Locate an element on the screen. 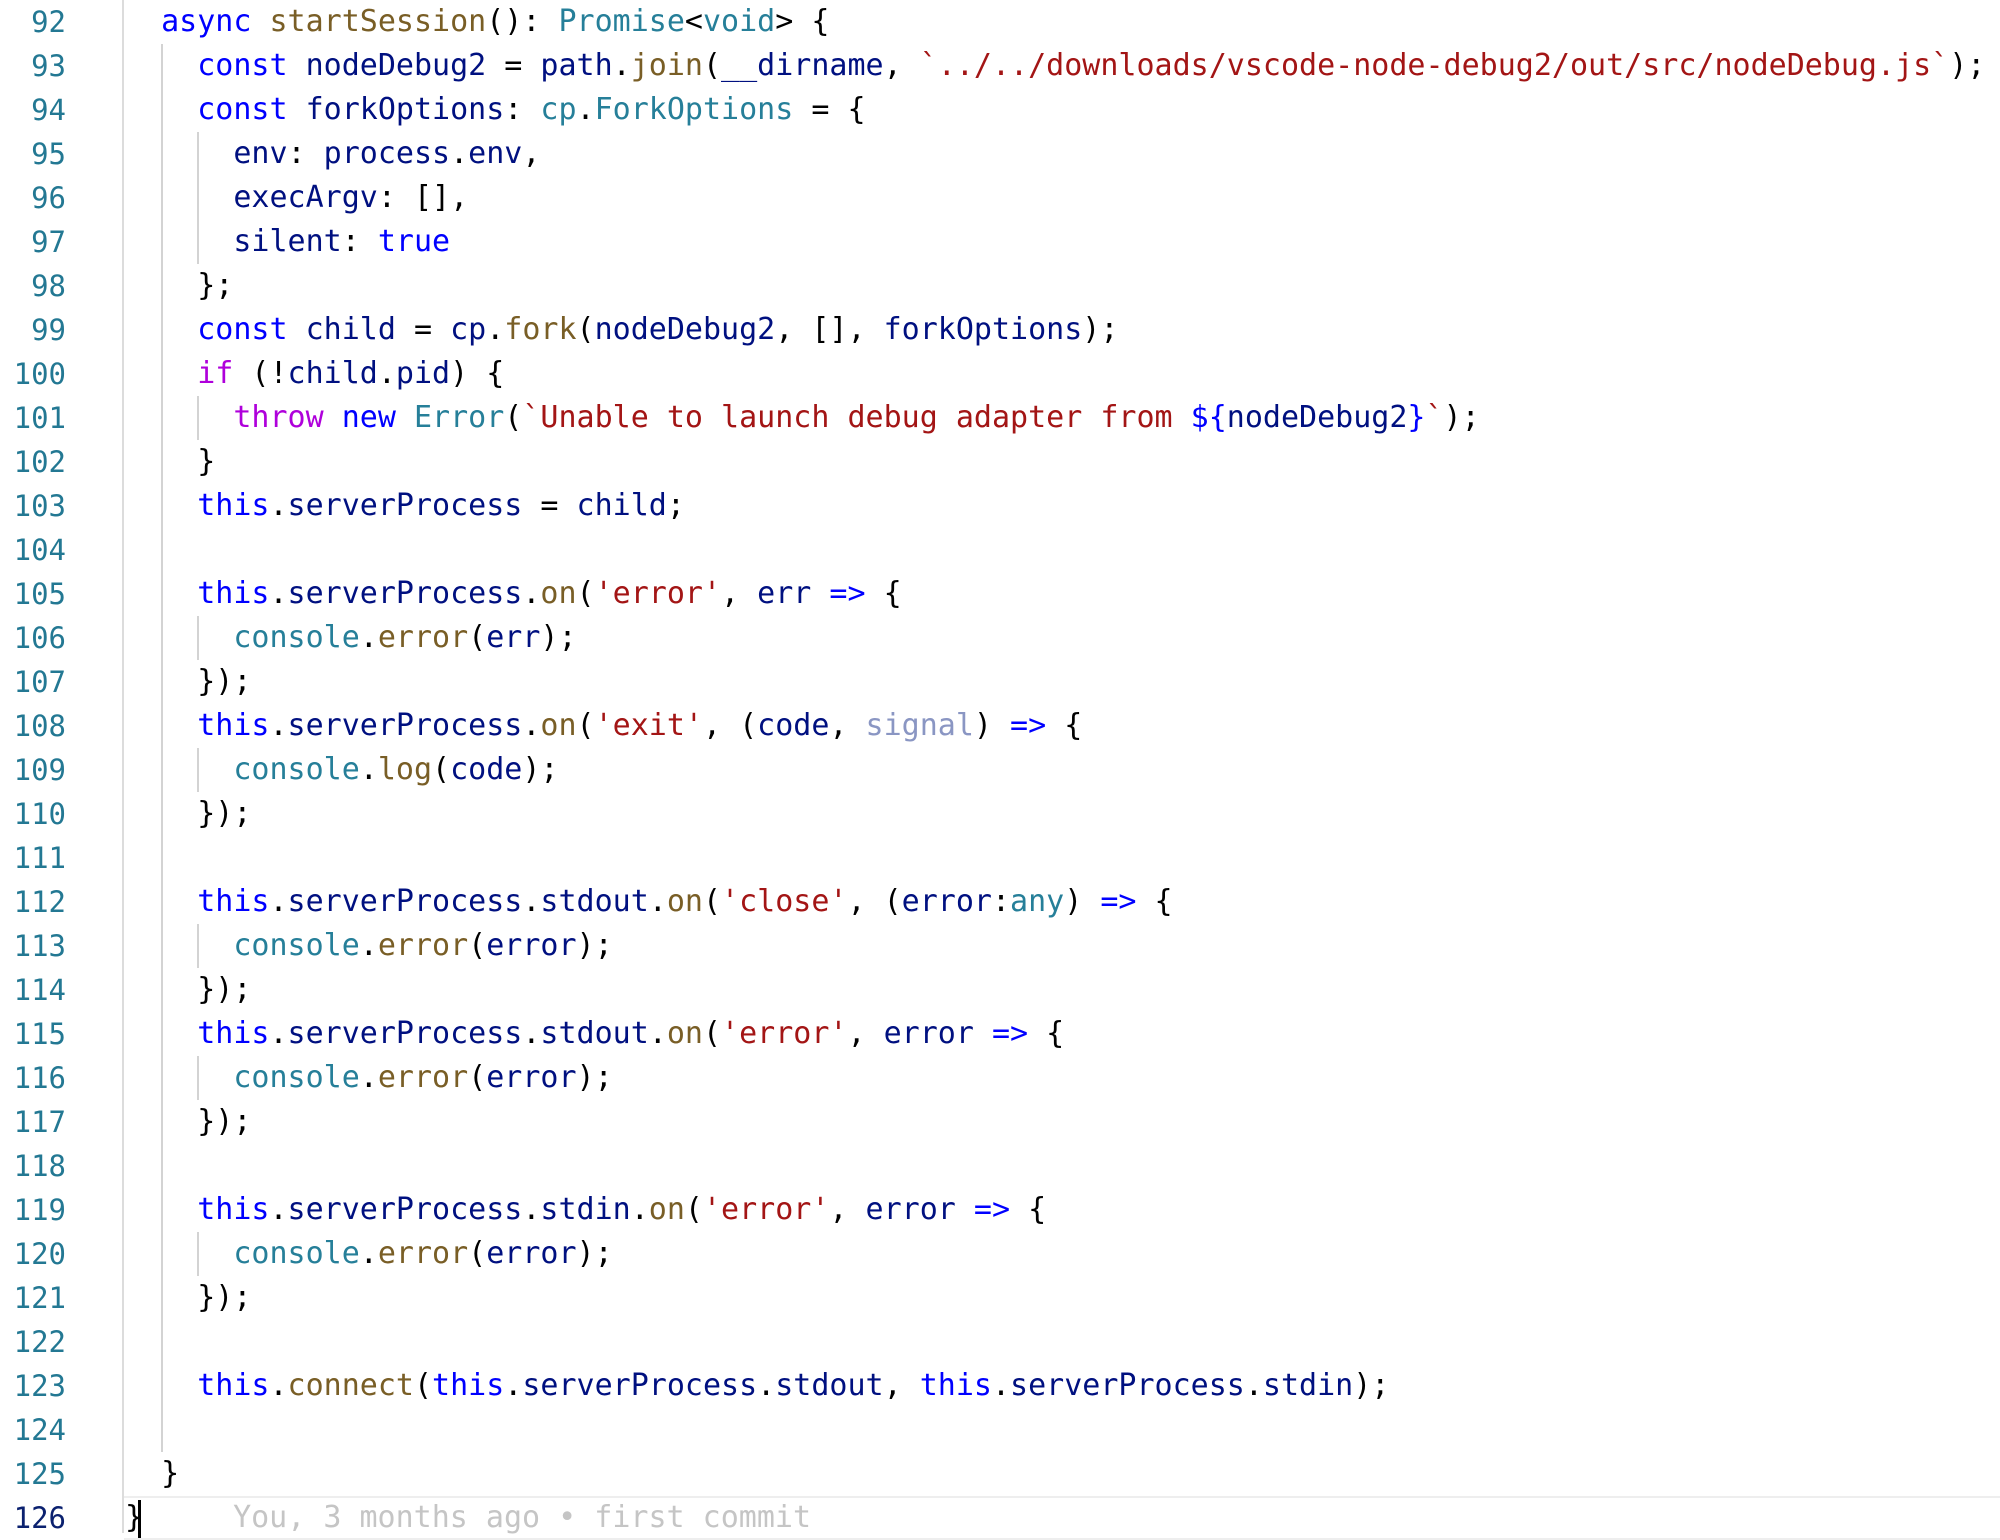 The image size is (2000, 1540). code-line: 118 is located at coordinates (1000, 1166).